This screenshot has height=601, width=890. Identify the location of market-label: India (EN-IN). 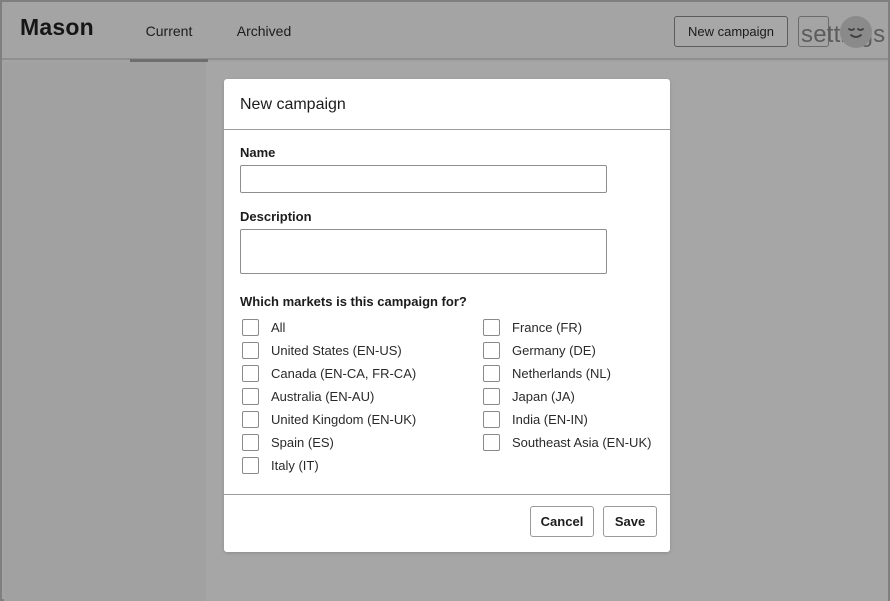
(550, 419).